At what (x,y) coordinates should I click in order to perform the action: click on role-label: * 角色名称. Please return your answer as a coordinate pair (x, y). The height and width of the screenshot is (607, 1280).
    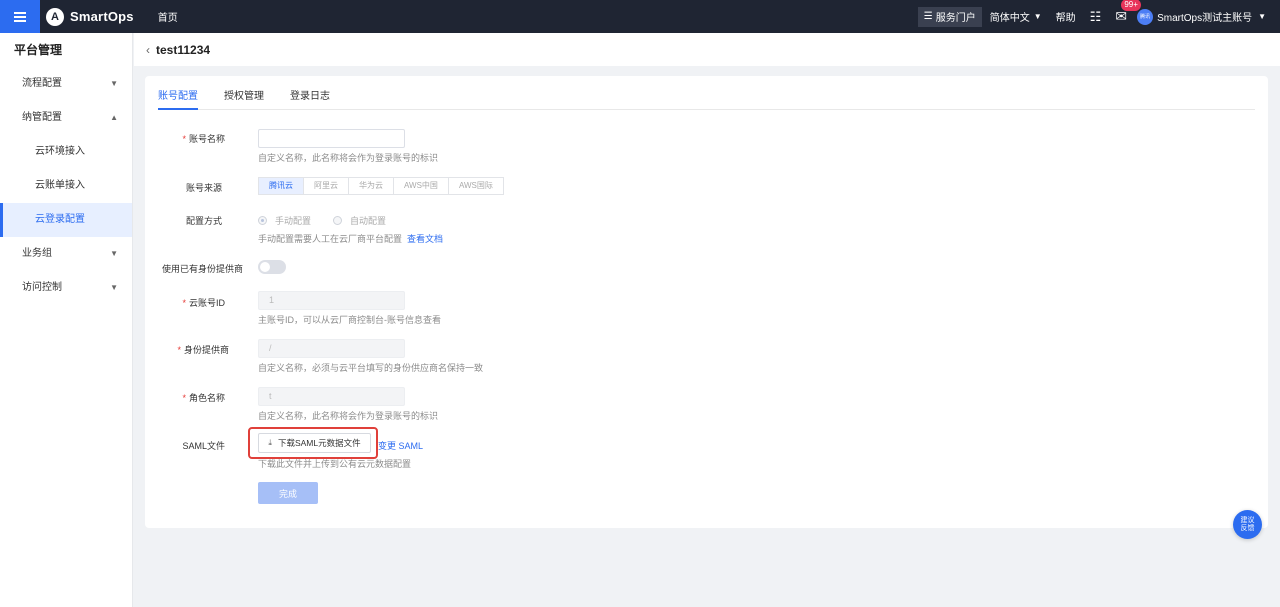
    Looking at the image, I should click on (203, 398).